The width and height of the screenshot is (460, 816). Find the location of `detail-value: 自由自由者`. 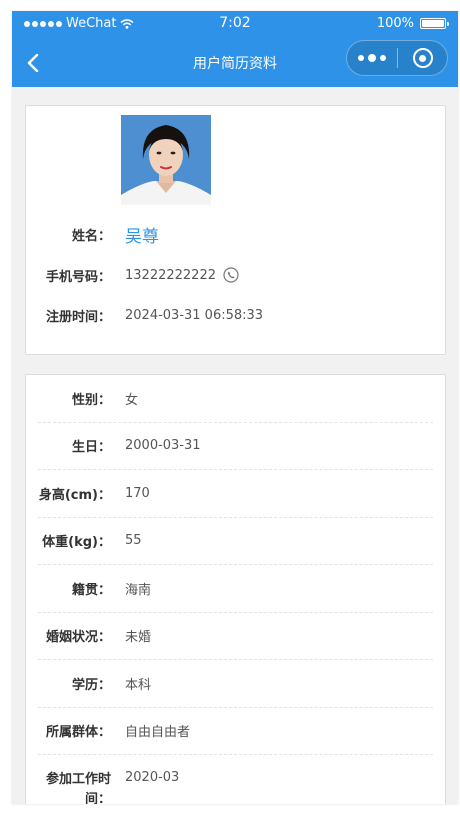

detail-value: 自由自由者 is located at coordinates (158, 733).